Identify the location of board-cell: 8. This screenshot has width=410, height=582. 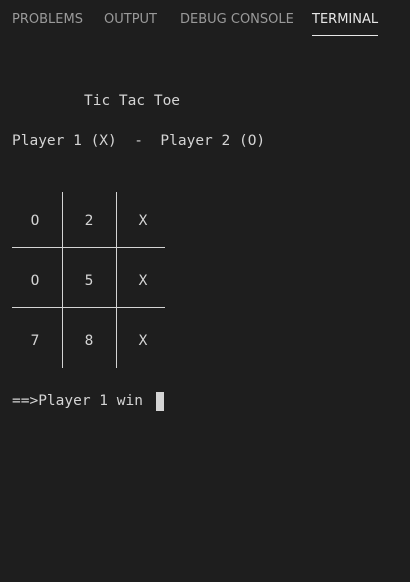
(89, 341).